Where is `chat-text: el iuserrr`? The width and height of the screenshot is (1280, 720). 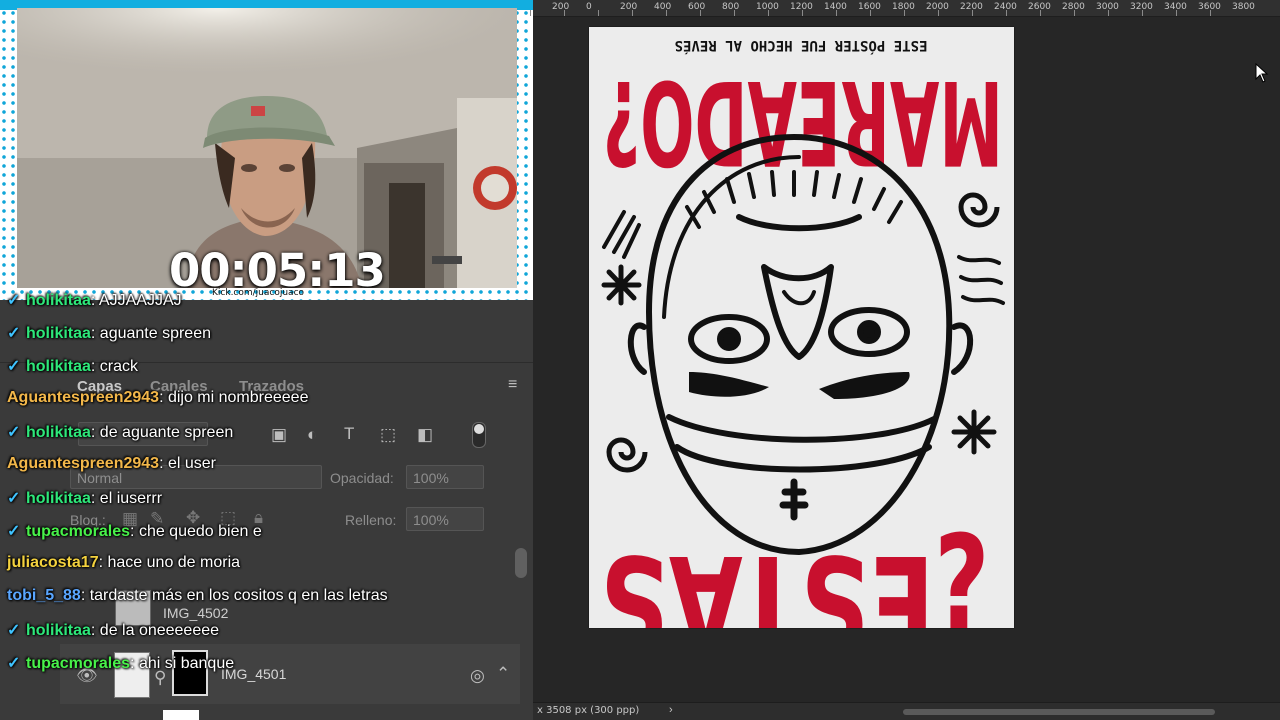
chat-text: el iuserrr is located at coordinates (131, 498).